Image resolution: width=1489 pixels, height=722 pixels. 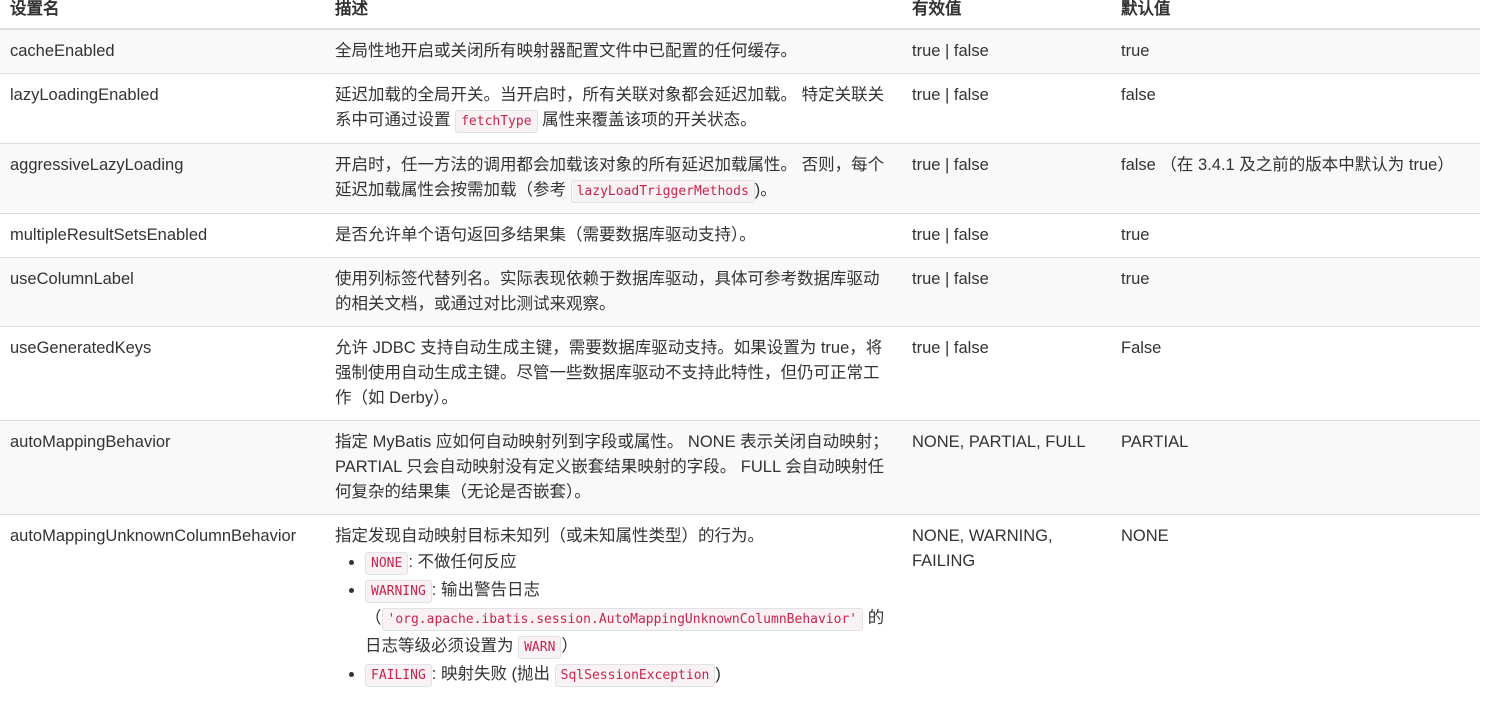 I want to click on setting-name: autoMappingUnknownColumnBehavior, so click(x=153, y=536).